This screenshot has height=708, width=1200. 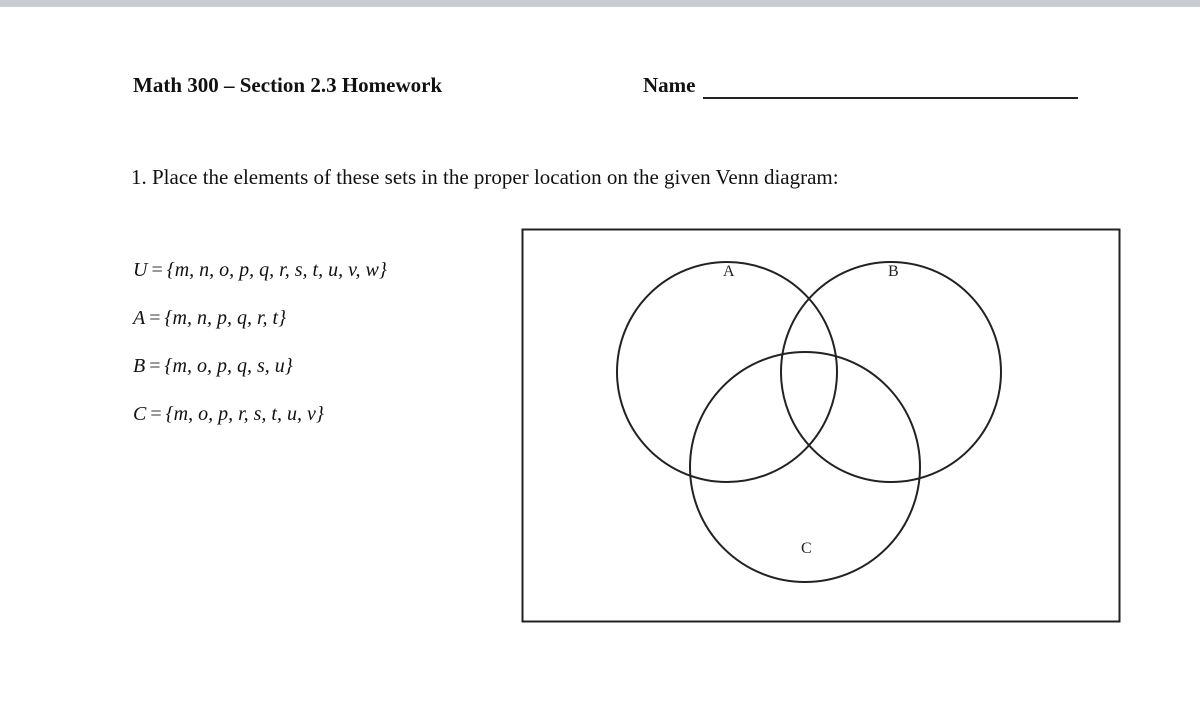 I want to click on circle-b, so click(x=891, y=372).